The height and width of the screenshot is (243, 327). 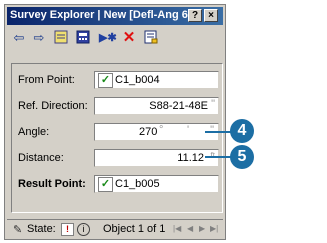 What do you see at coordinates (61, 38) in the screenshot?
I see `properties-icon` at bounding box center [61, 38].